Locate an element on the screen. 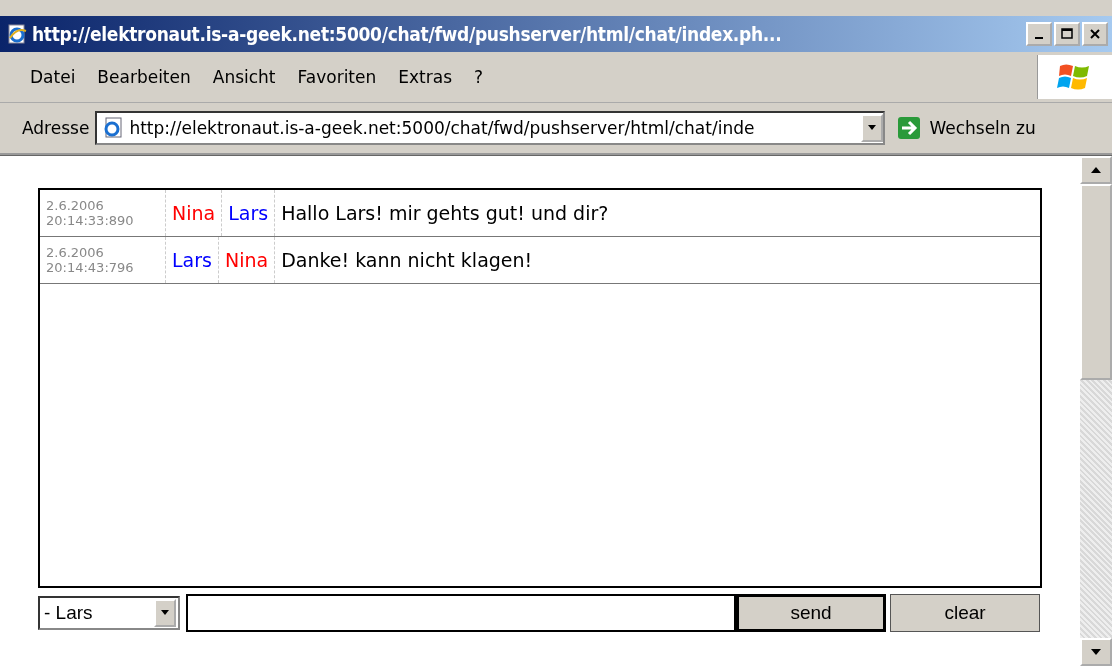 The height and width of the screenshot is (666, 1112). maximize-button is located at coordinates (1067, 34).